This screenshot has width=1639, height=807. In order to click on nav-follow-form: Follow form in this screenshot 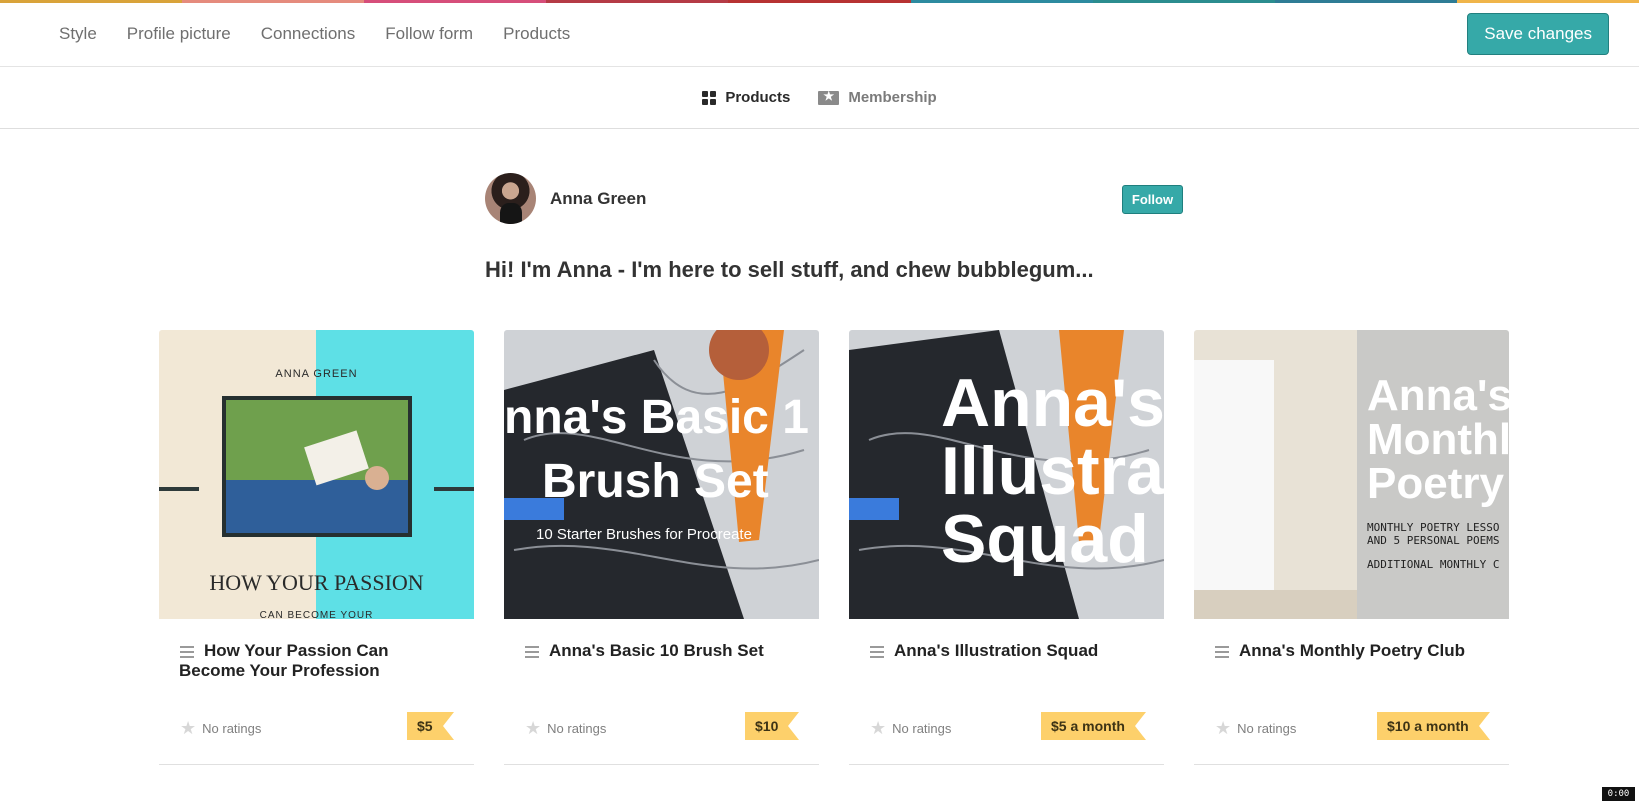, I will do `click(429, 34)`.